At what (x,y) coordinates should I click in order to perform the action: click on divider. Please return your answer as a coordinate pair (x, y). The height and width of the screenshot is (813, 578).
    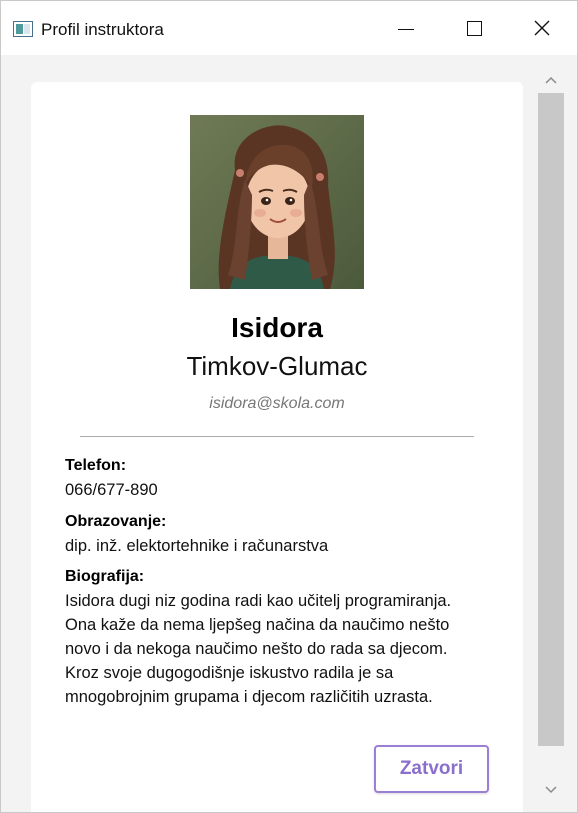
    Looking at the image, I should click on (277, 436).